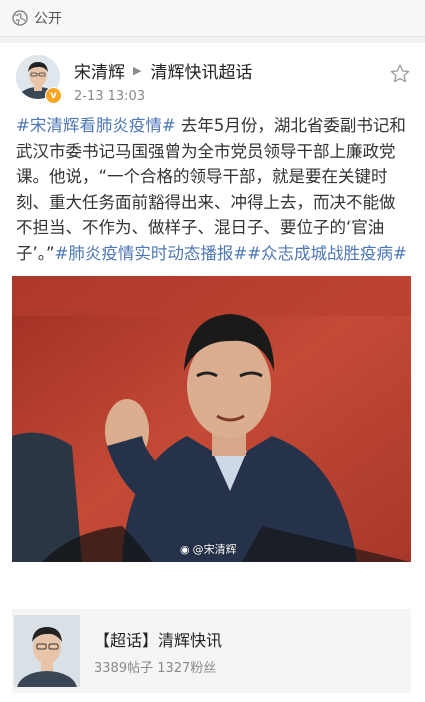 This screenshot has width=425, height=702. I want to click on super-topic-card: 【超话】清辉快讯 3389帖子 1327粉丝, so click(211, 651).